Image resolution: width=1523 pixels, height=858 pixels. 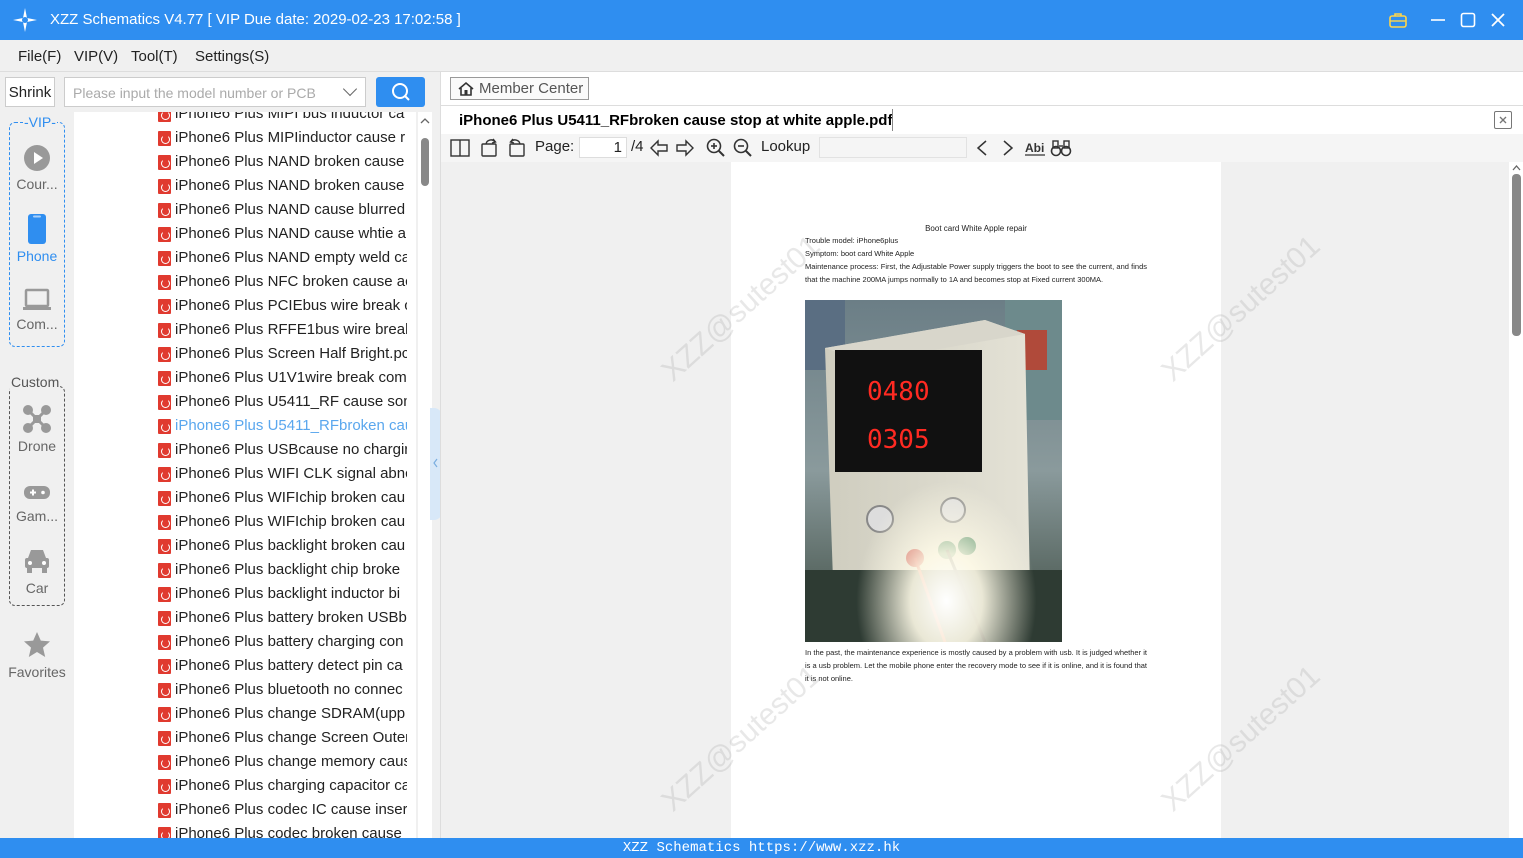 What do you see at coordinates (245, 763) in the screenshot?
I see `file-list-item: iPhone6 Plus change memory caus` at bounding box center [245, 763].